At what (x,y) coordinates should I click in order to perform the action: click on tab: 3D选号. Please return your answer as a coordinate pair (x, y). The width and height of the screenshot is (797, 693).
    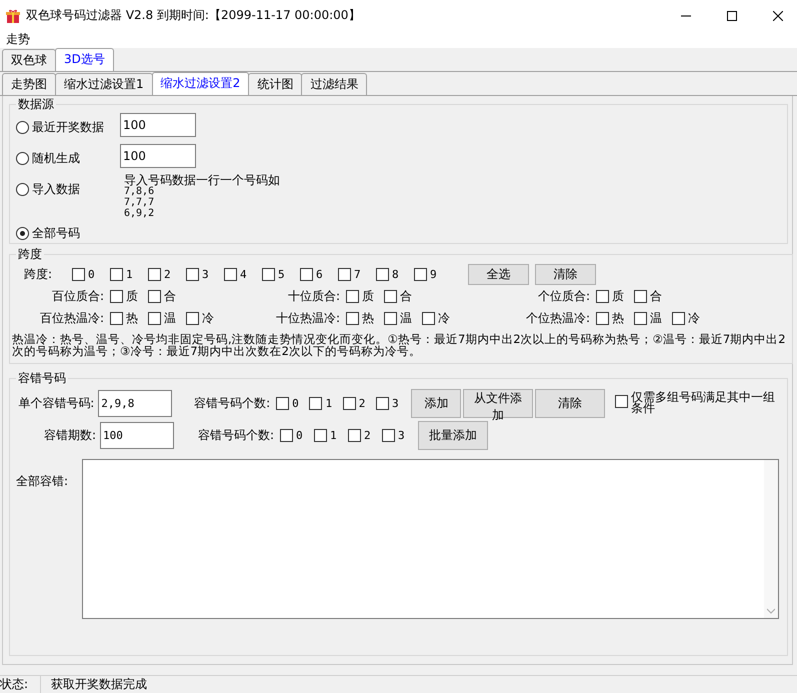
    Looking at the image, I should click on (84, 59).